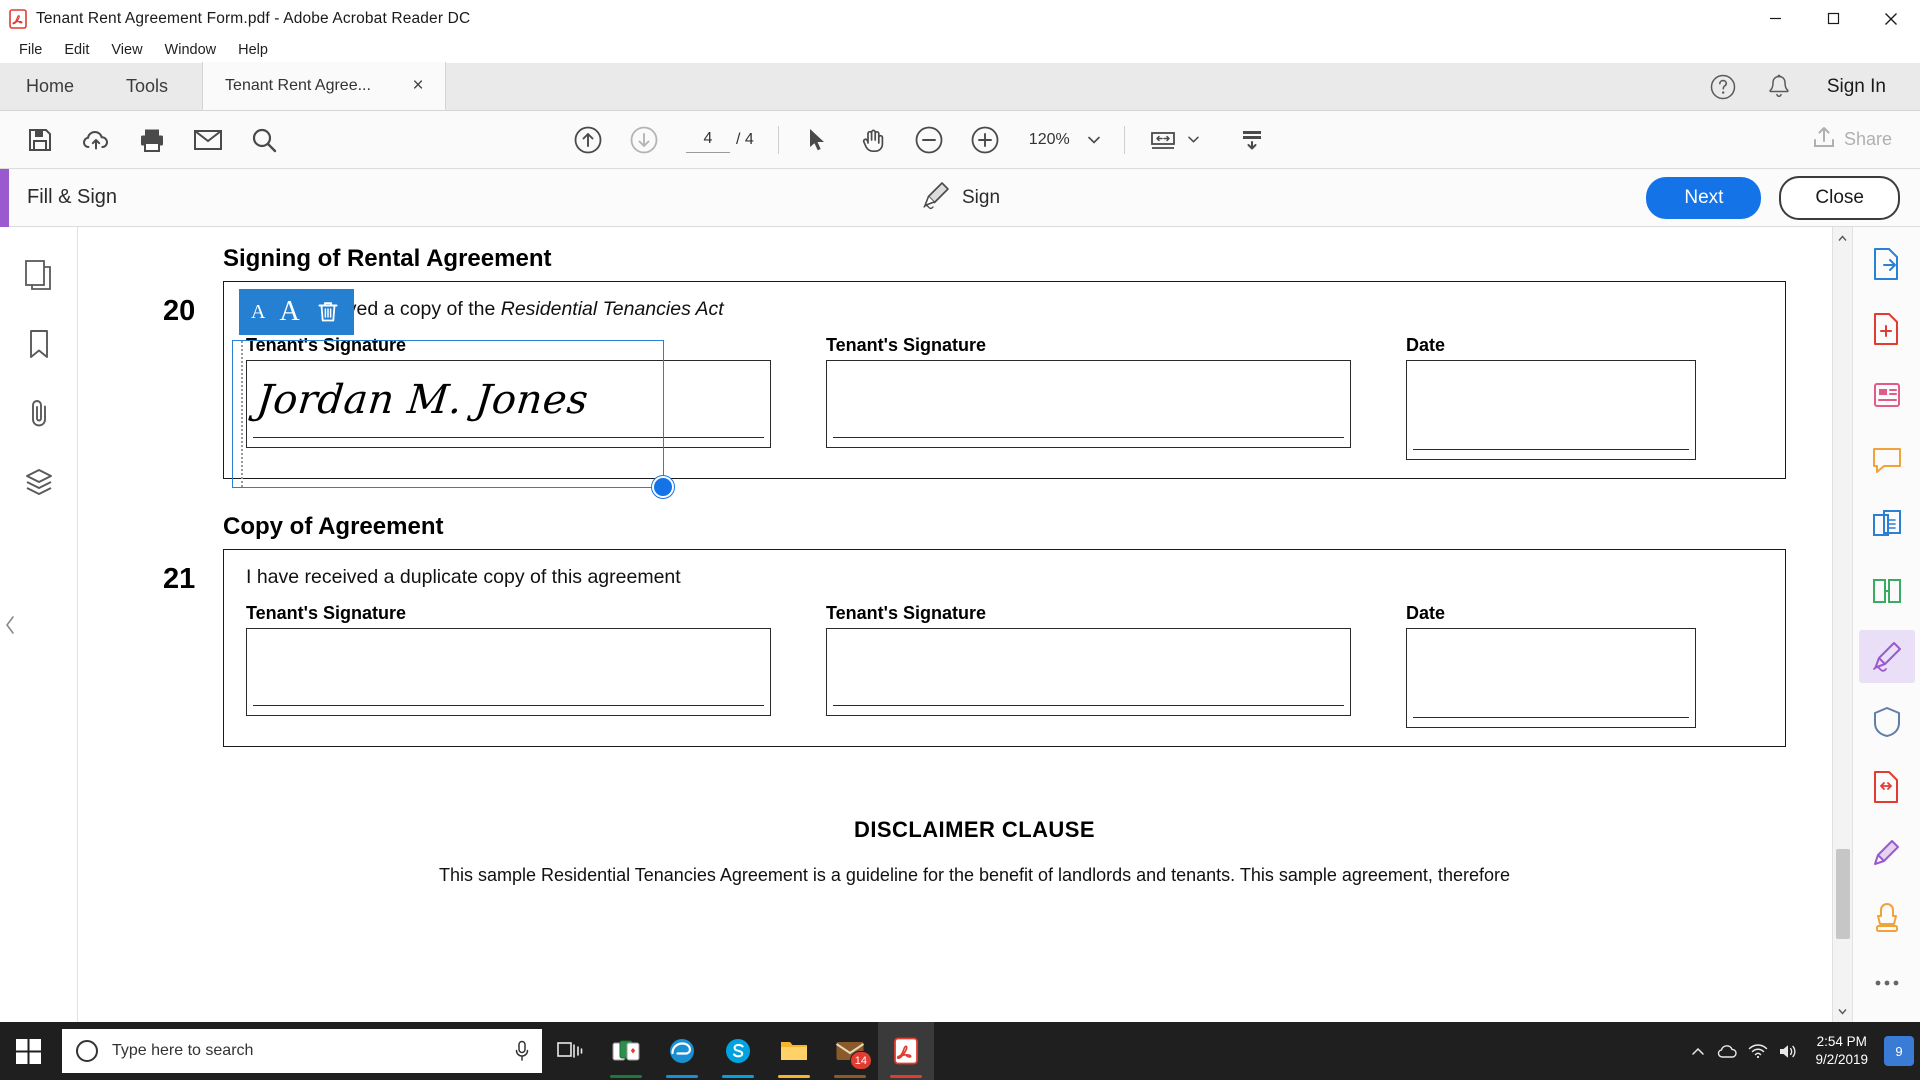  I want to click on task-view-icon, so click(570, 1051).